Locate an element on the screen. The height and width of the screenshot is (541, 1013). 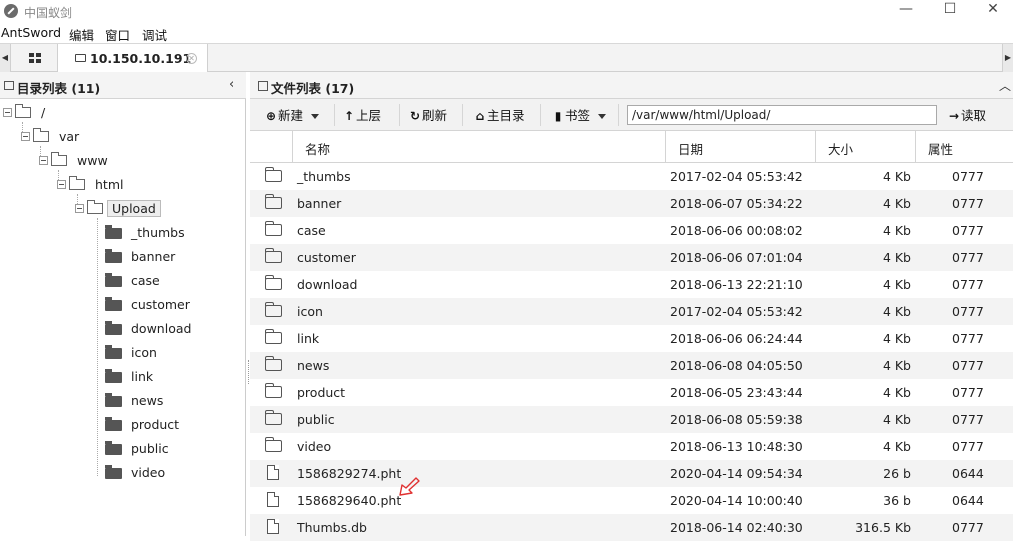
tab-session: 10.150.10.191 ✕ is located at coordinates (133, 58).